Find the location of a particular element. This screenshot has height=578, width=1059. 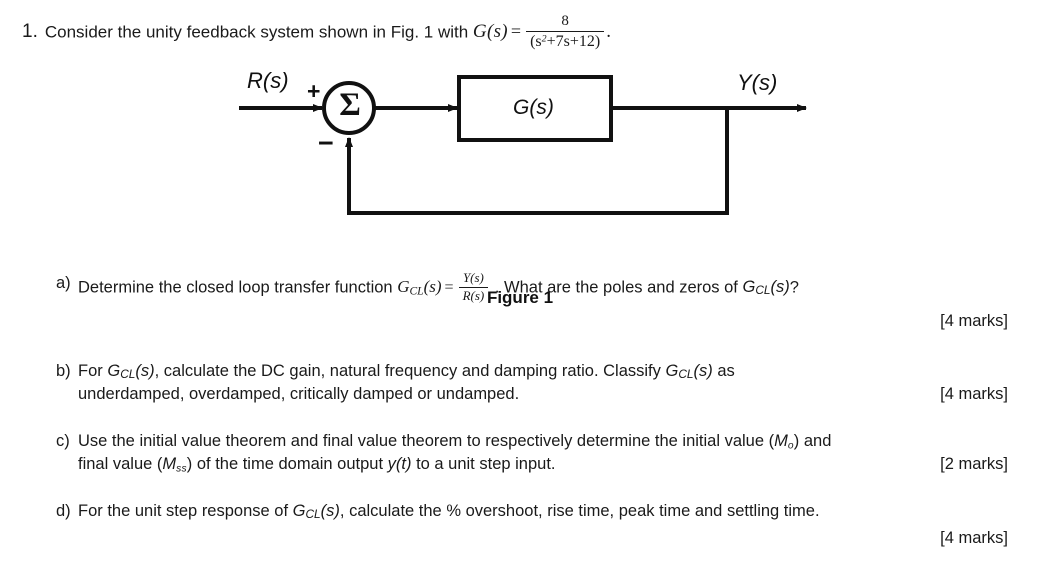

stem-period: . is located at coordinates (609, 32).